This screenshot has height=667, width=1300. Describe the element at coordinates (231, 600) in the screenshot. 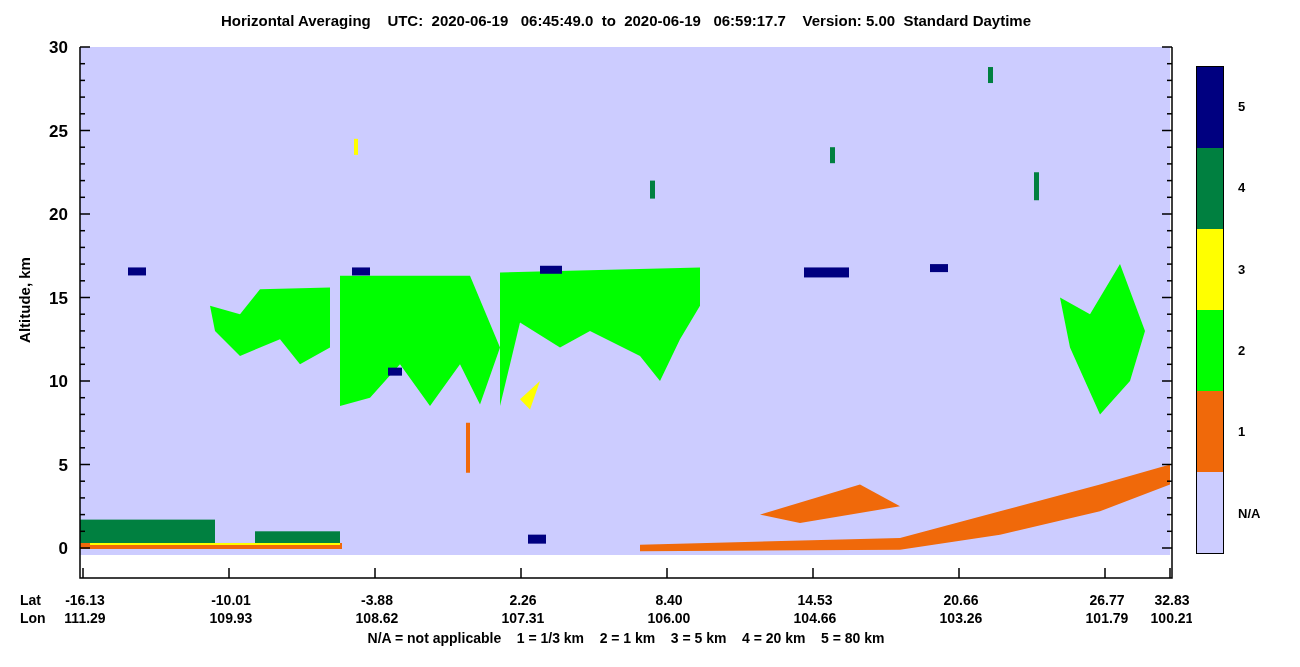

I see `tick-label: -10.01` at that location.